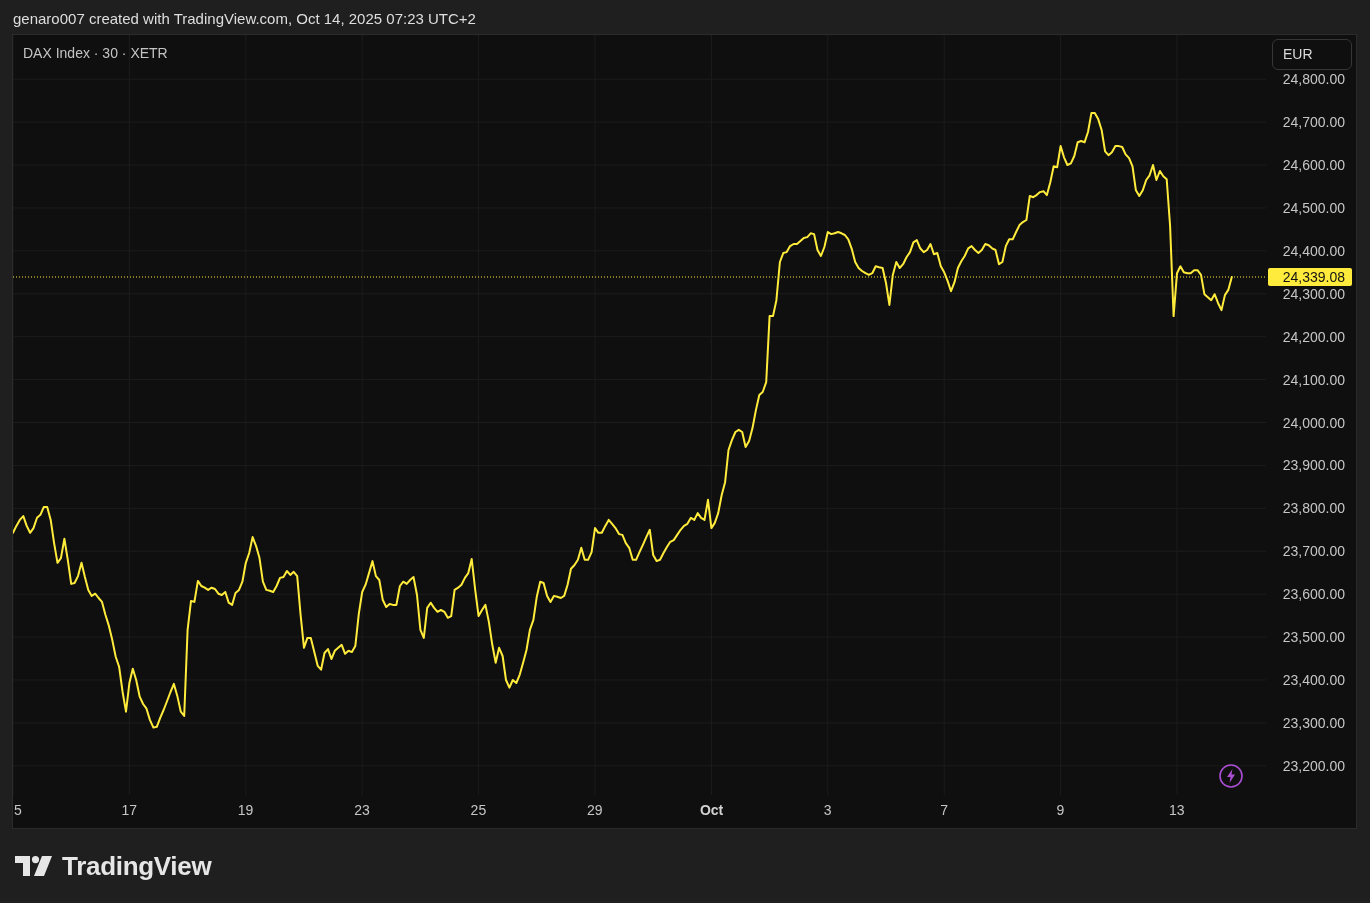  I want to click on time-axis-label: 25, so click(478, 810).